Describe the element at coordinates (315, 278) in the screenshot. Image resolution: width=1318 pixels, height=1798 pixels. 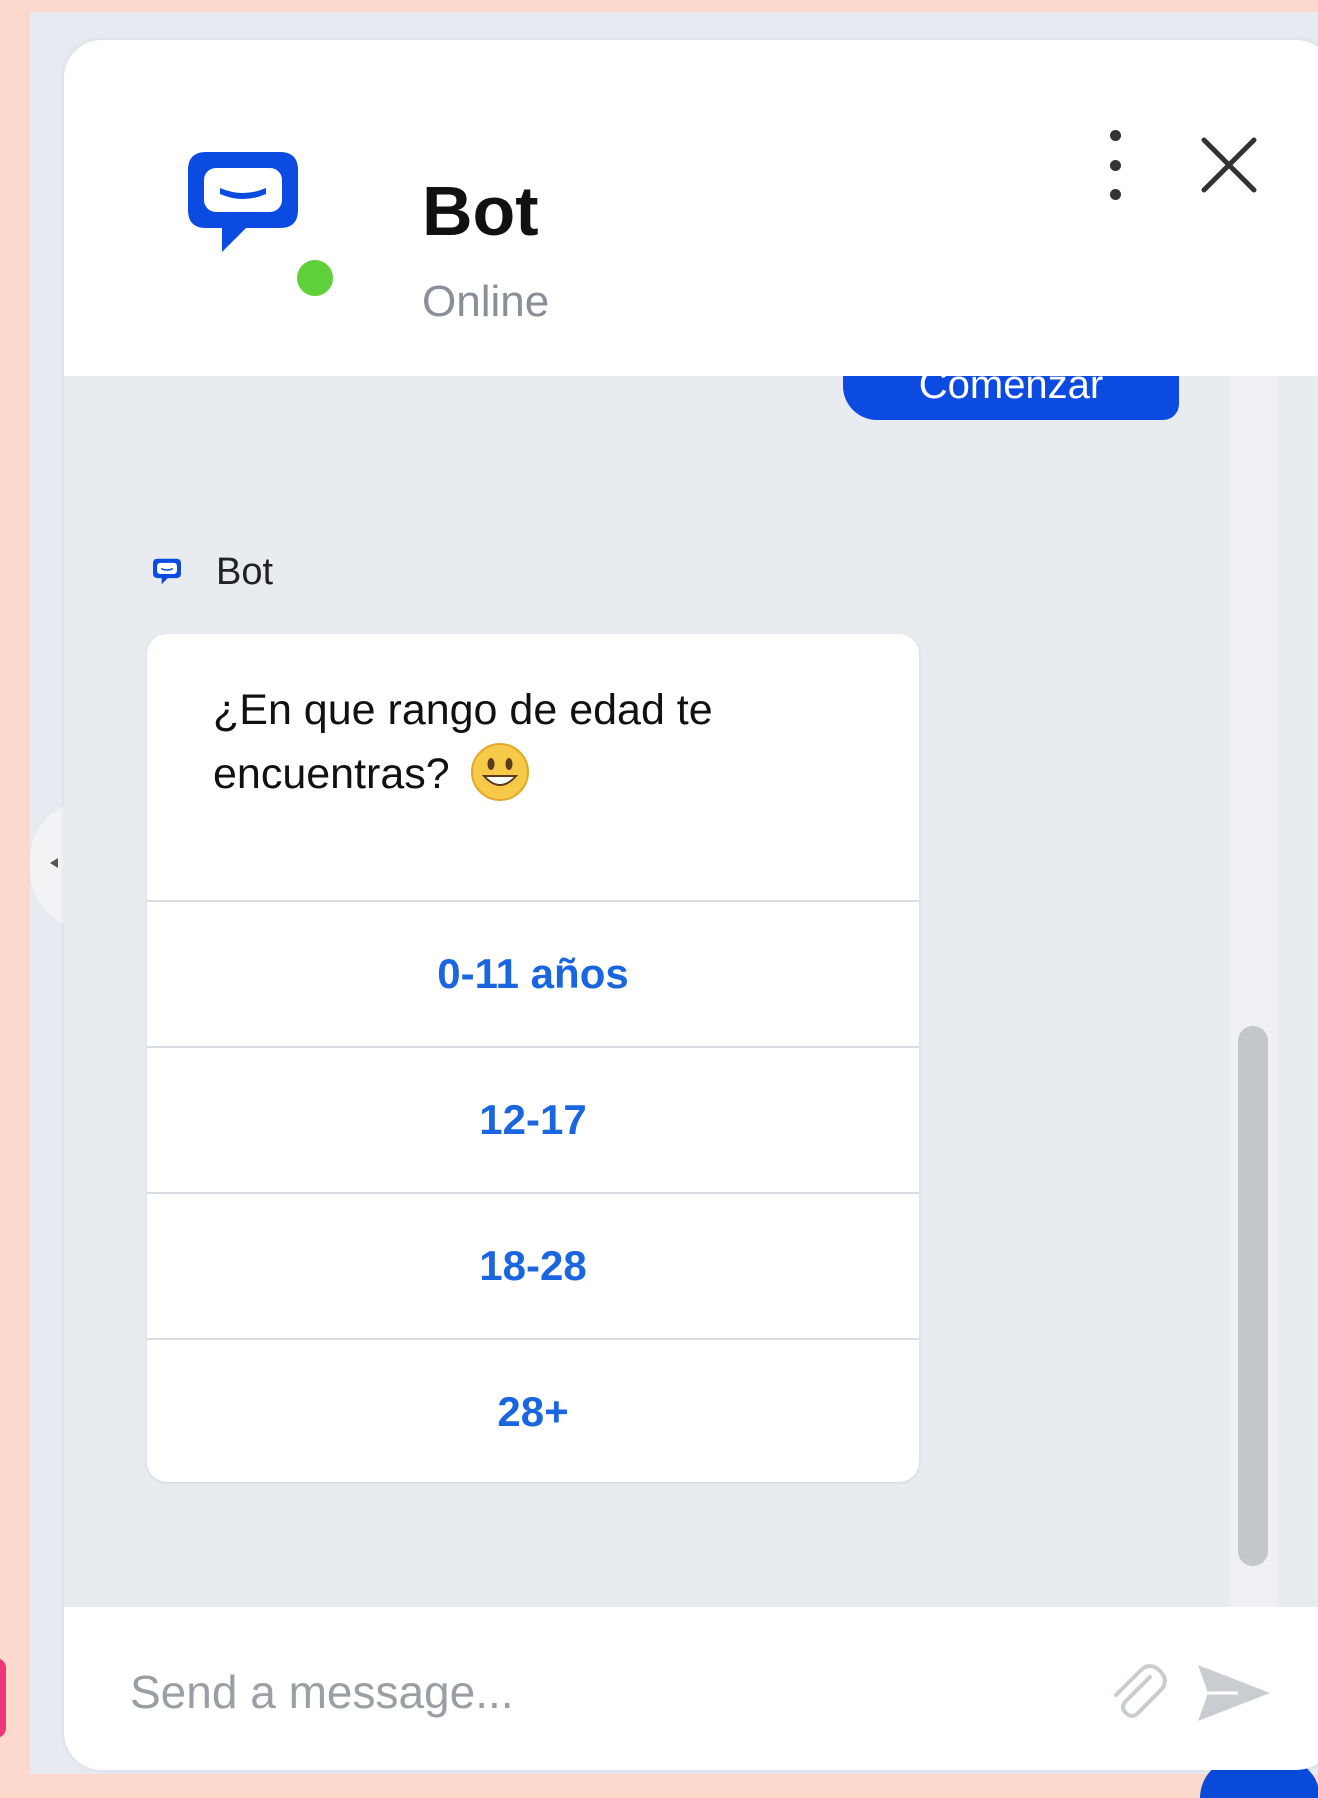
I see `online-status-dot` at that location.